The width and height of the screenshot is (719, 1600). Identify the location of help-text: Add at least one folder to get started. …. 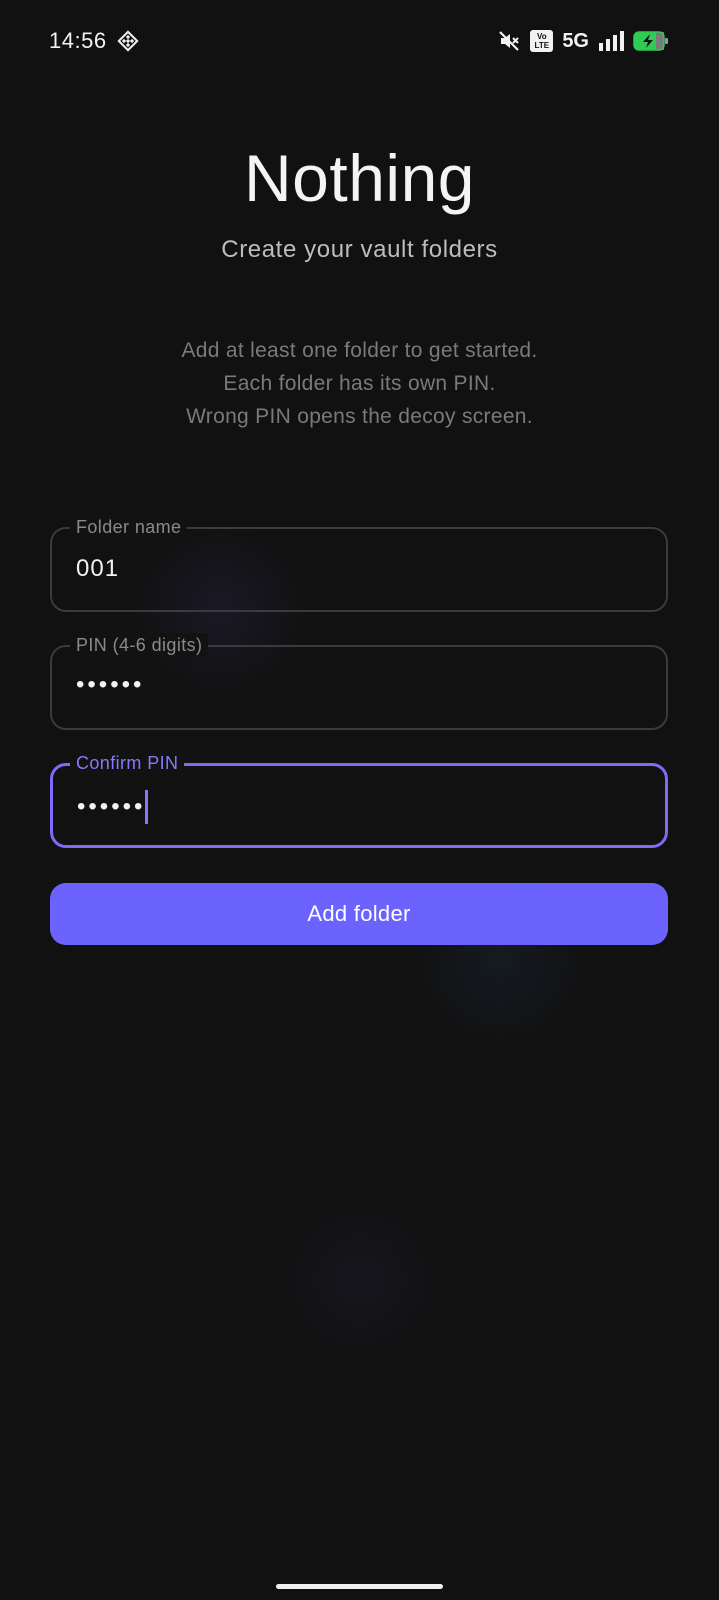
(359, 383).